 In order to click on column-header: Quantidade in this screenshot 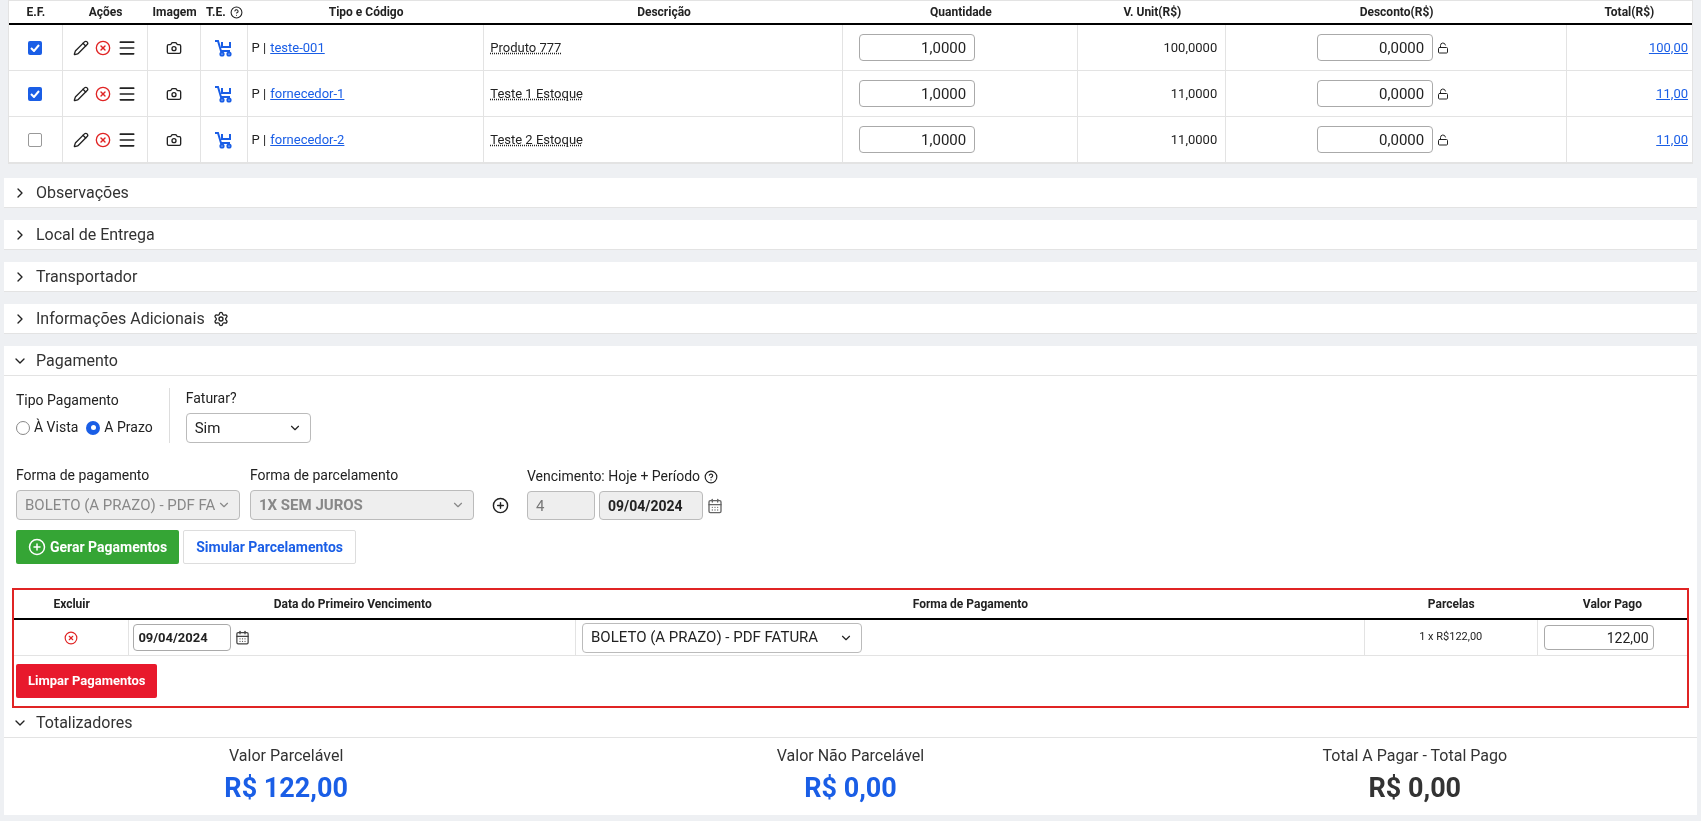, I will do `click(961, 12)`.